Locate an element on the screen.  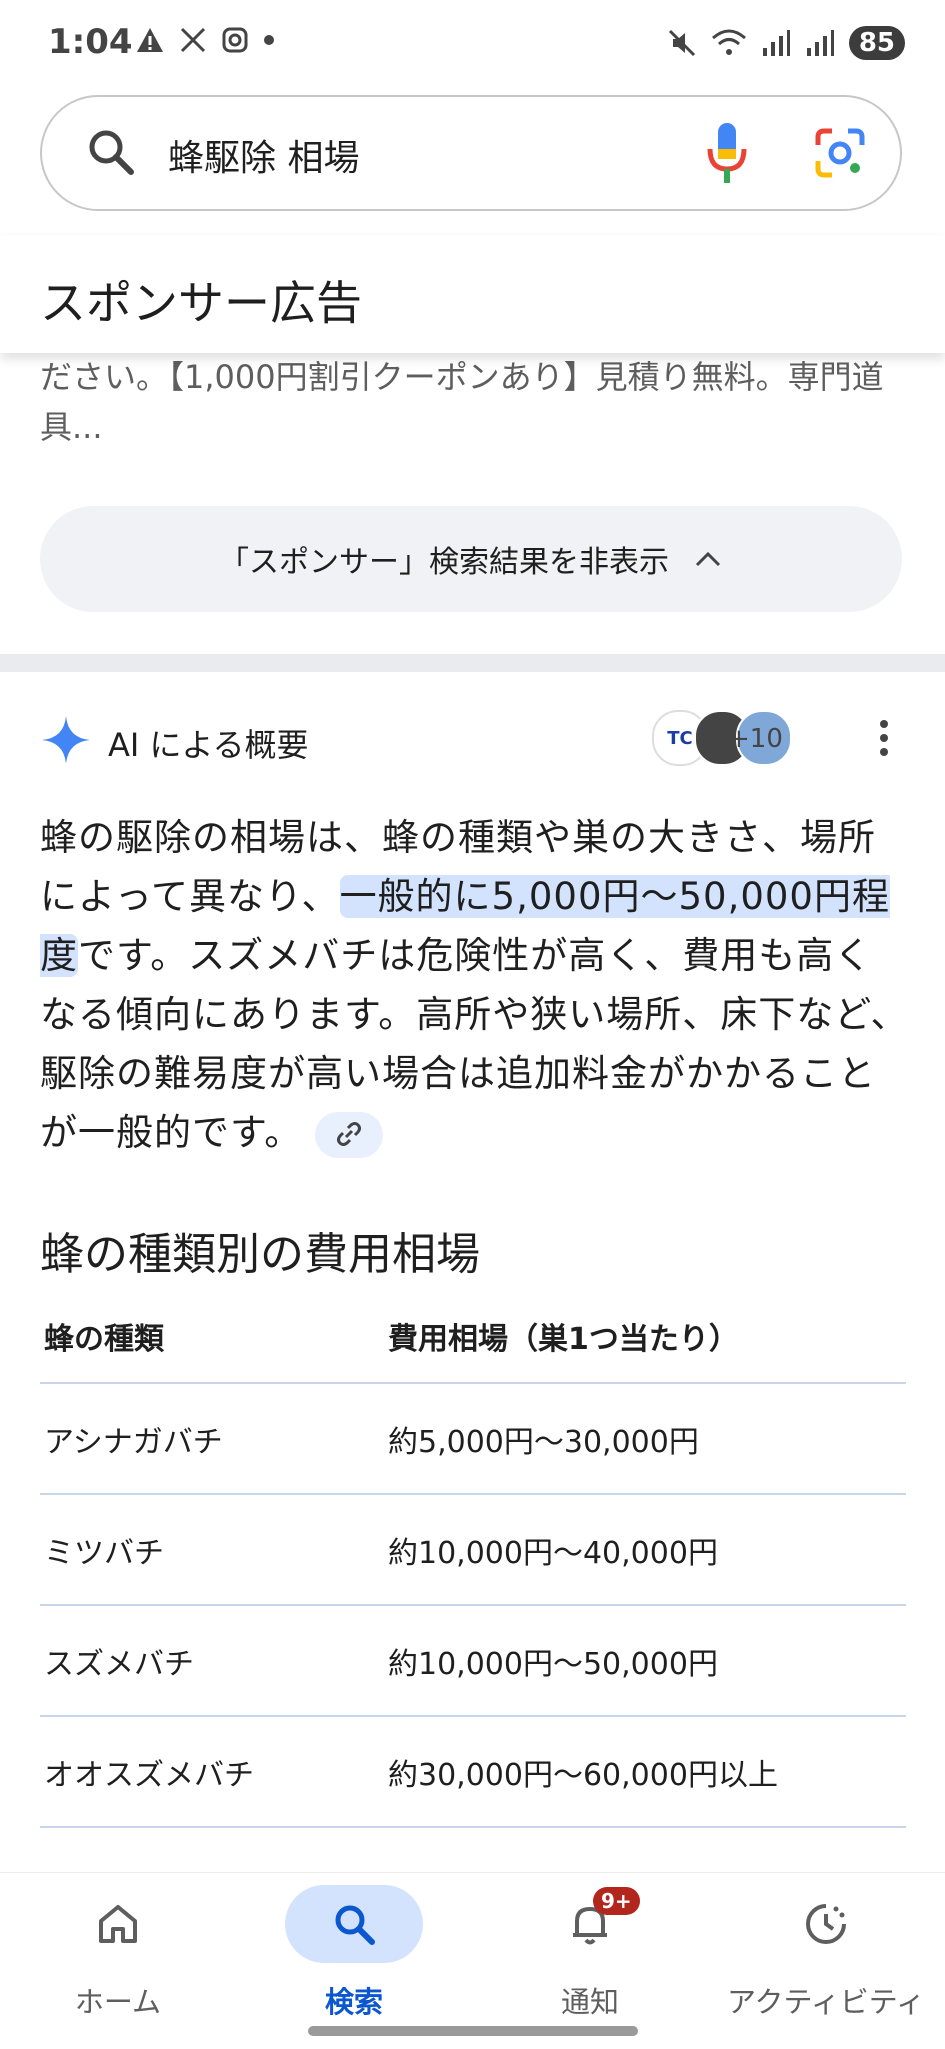
signal-icon is located at coordinates (776, 43).